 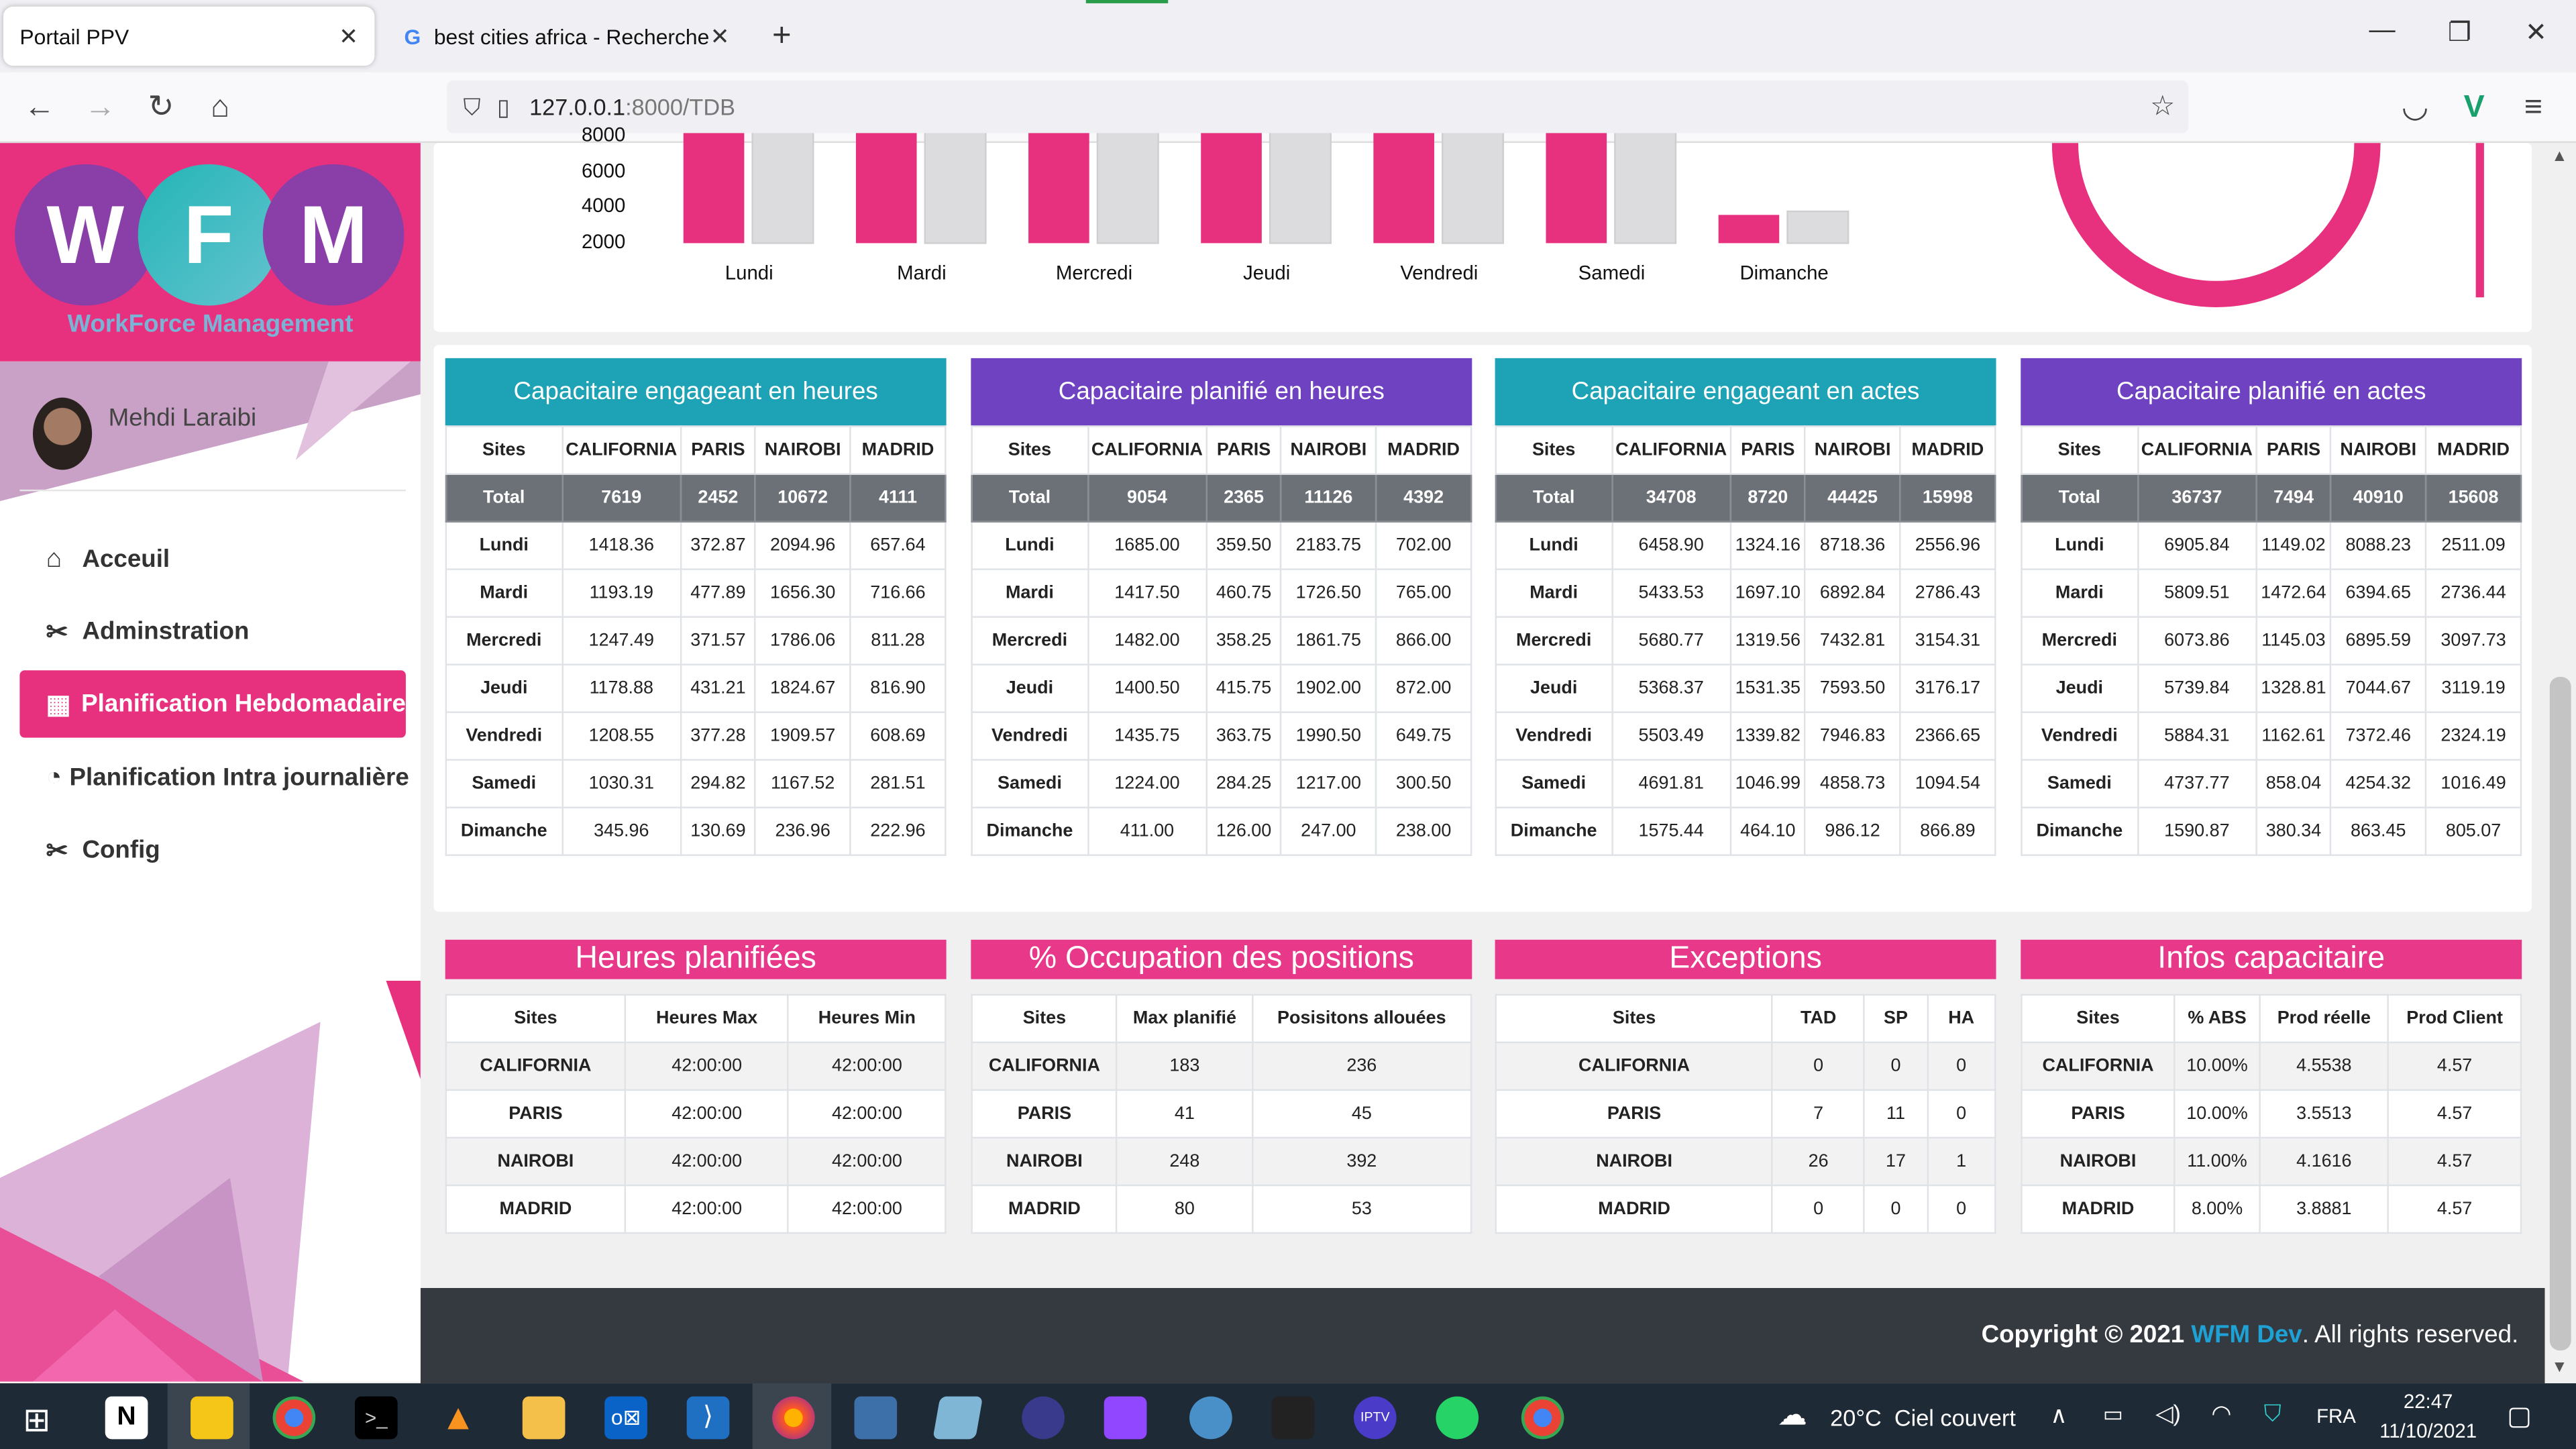 I want to click on weather-text: 20°C Ciel couvert, so click(x=1923, y=1418).